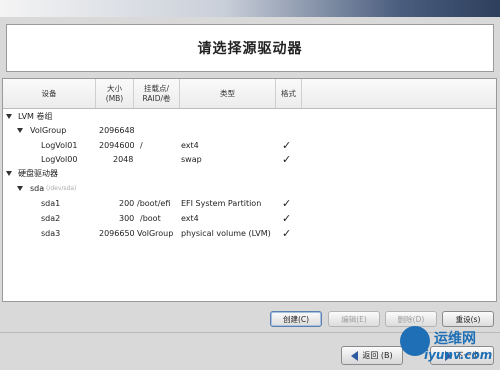 The width and height of the screenshot is (500, 370). I want to click on device-size: 200, so click(127, 203).